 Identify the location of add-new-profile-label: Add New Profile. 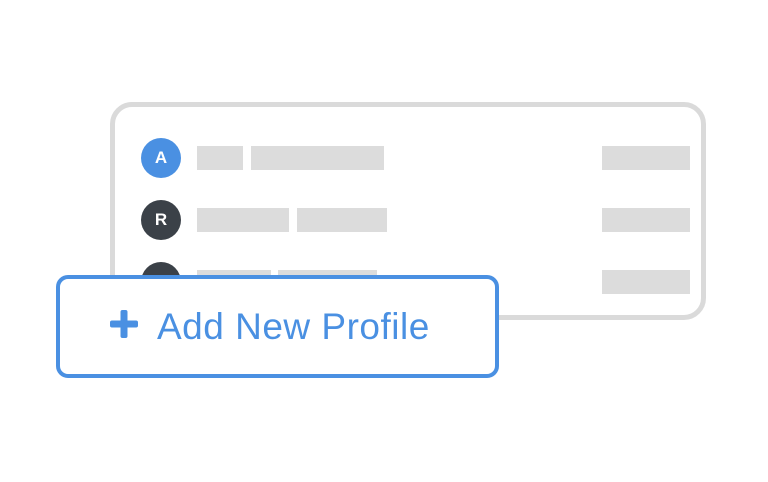
(293, 326).